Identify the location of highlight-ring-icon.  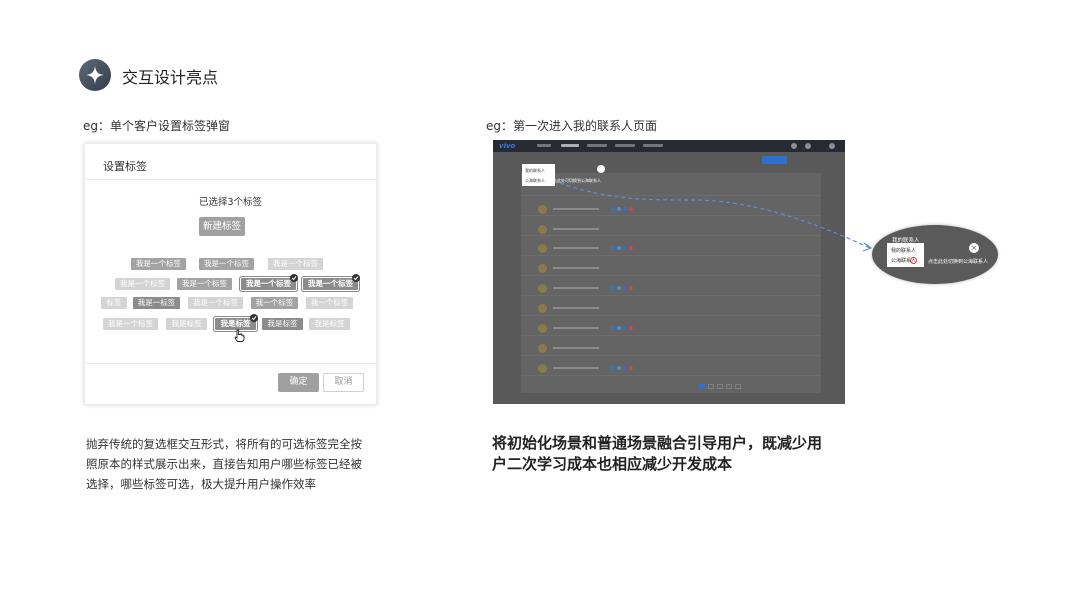
(913, 260).